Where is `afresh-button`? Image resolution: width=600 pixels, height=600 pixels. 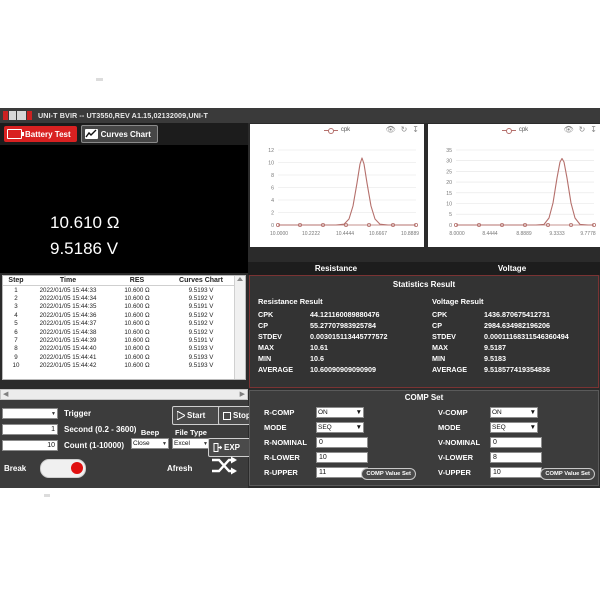 afresh-button is located at coordinates (224, 468).